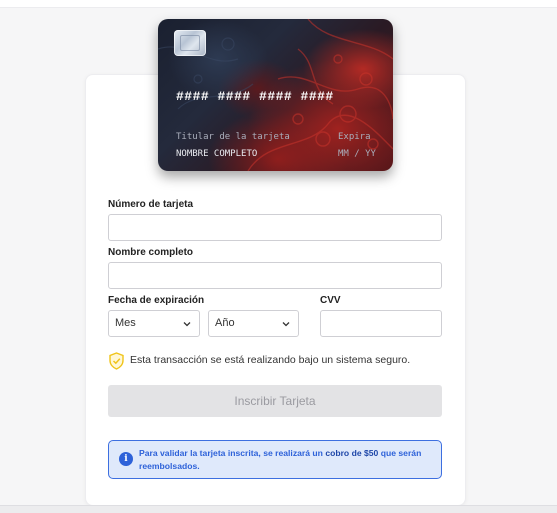 The width and height of the screenshot is (557, 513). What do you see at coordinates (278, 509) in the screenshot?
I see `bottom-band` at bounding box center [278, 509].